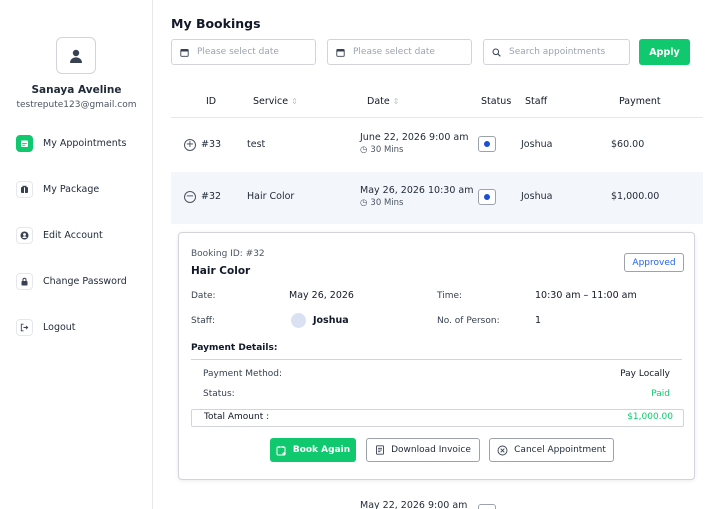 The width and height of the screenshot is (720, 509). What do you see at coordinates (85, 281) in the screenshot?
I see `sidebar-item-label: Change Password` at bounding box center [85, 281].